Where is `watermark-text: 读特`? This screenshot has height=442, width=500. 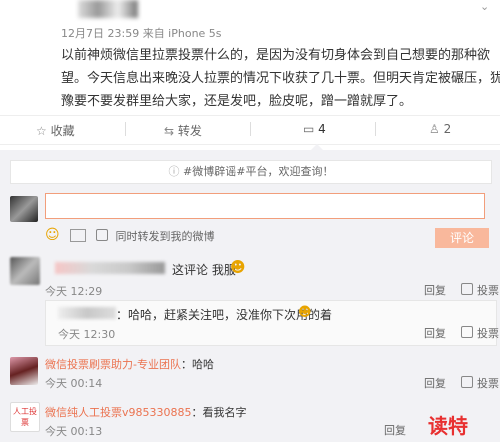 watermark-text: 读特 is located at coordinates (448, 426).